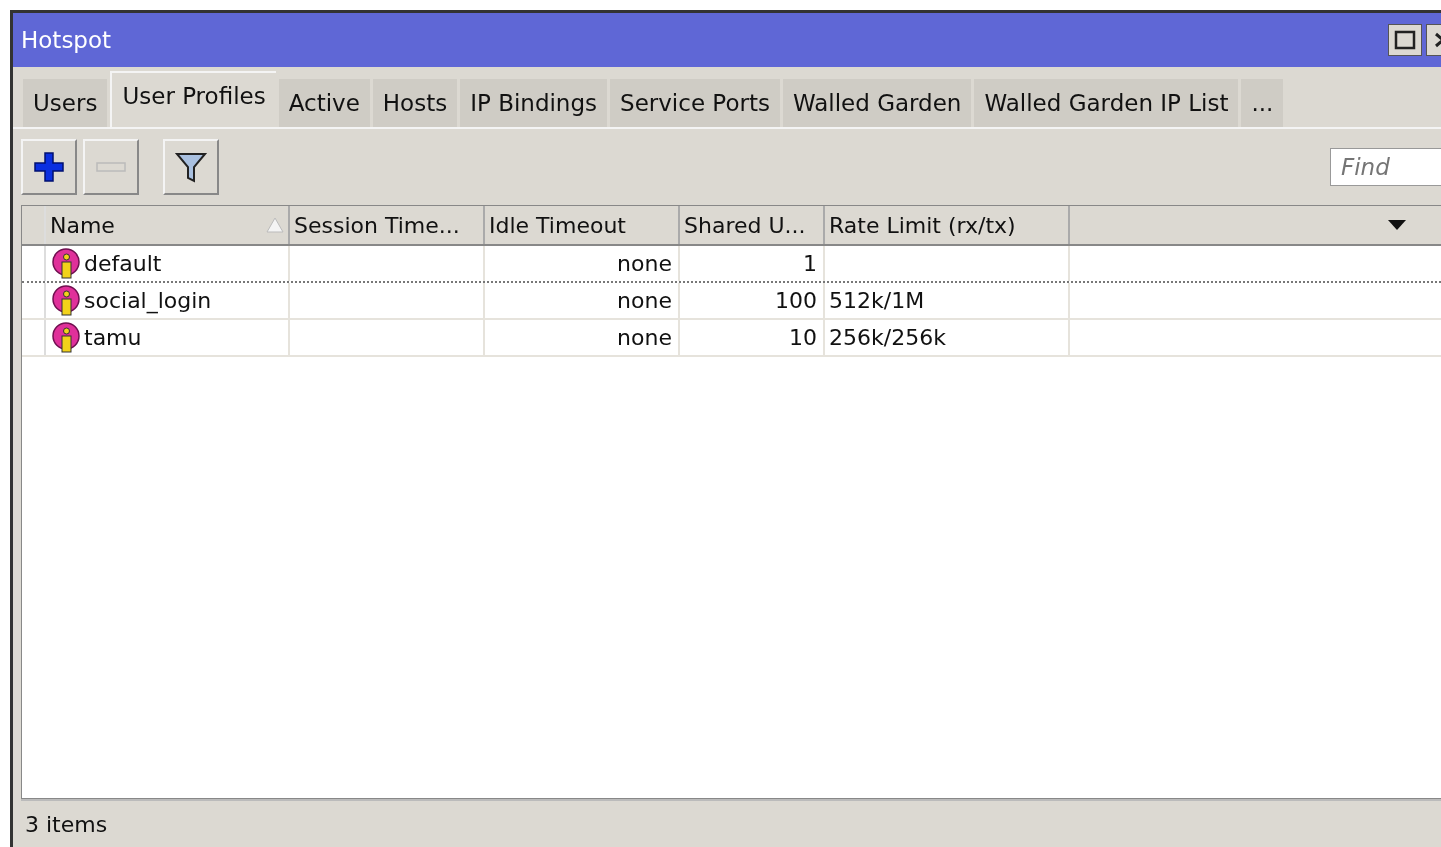 The height and width of the screenshot is (847, 1441). What do you see at coordinates (65, 103) in the screenshot?
I see `tab: Users` at bounding box center [65, 103].